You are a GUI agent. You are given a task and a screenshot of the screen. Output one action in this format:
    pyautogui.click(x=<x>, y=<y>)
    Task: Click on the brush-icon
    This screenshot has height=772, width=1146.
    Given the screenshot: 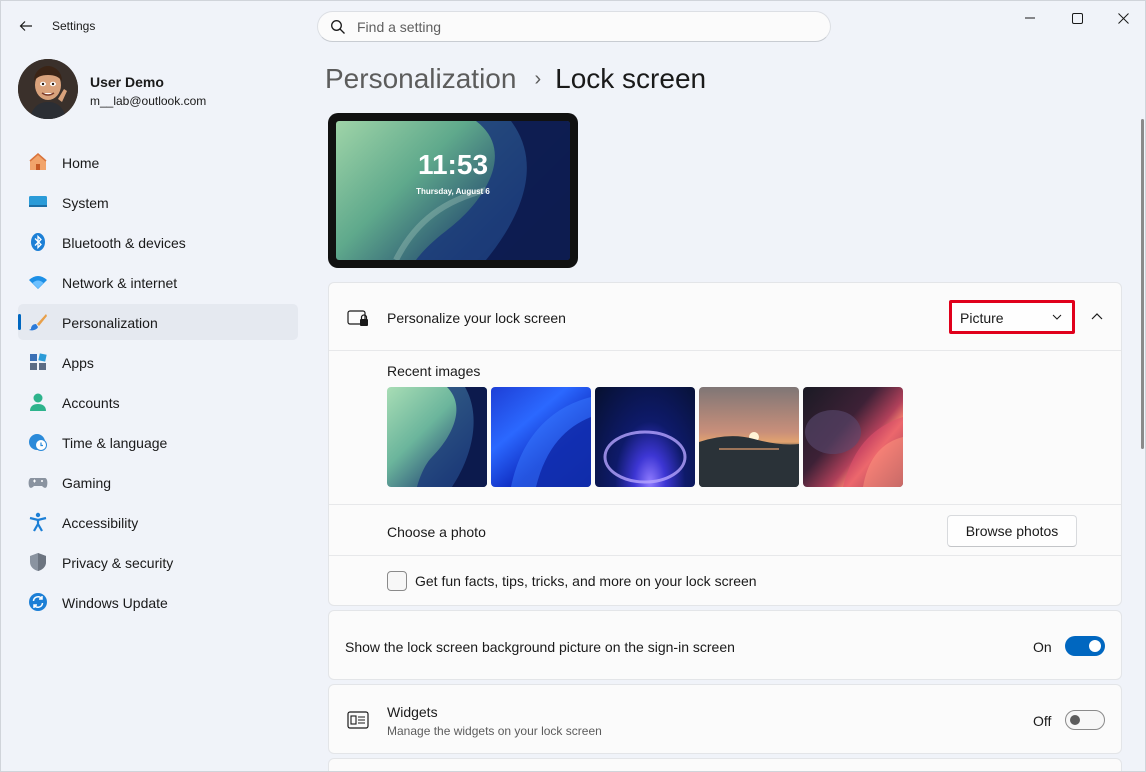 What is the action you would take?
    pyautogui.click(x=38, y=322)
    